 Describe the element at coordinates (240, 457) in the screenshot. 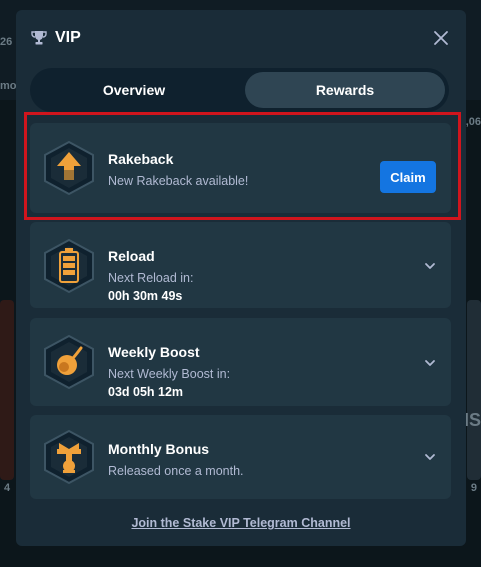

I see `reward-card-monthly-bonus: Monthly Bonus Released once a month.` at that location.